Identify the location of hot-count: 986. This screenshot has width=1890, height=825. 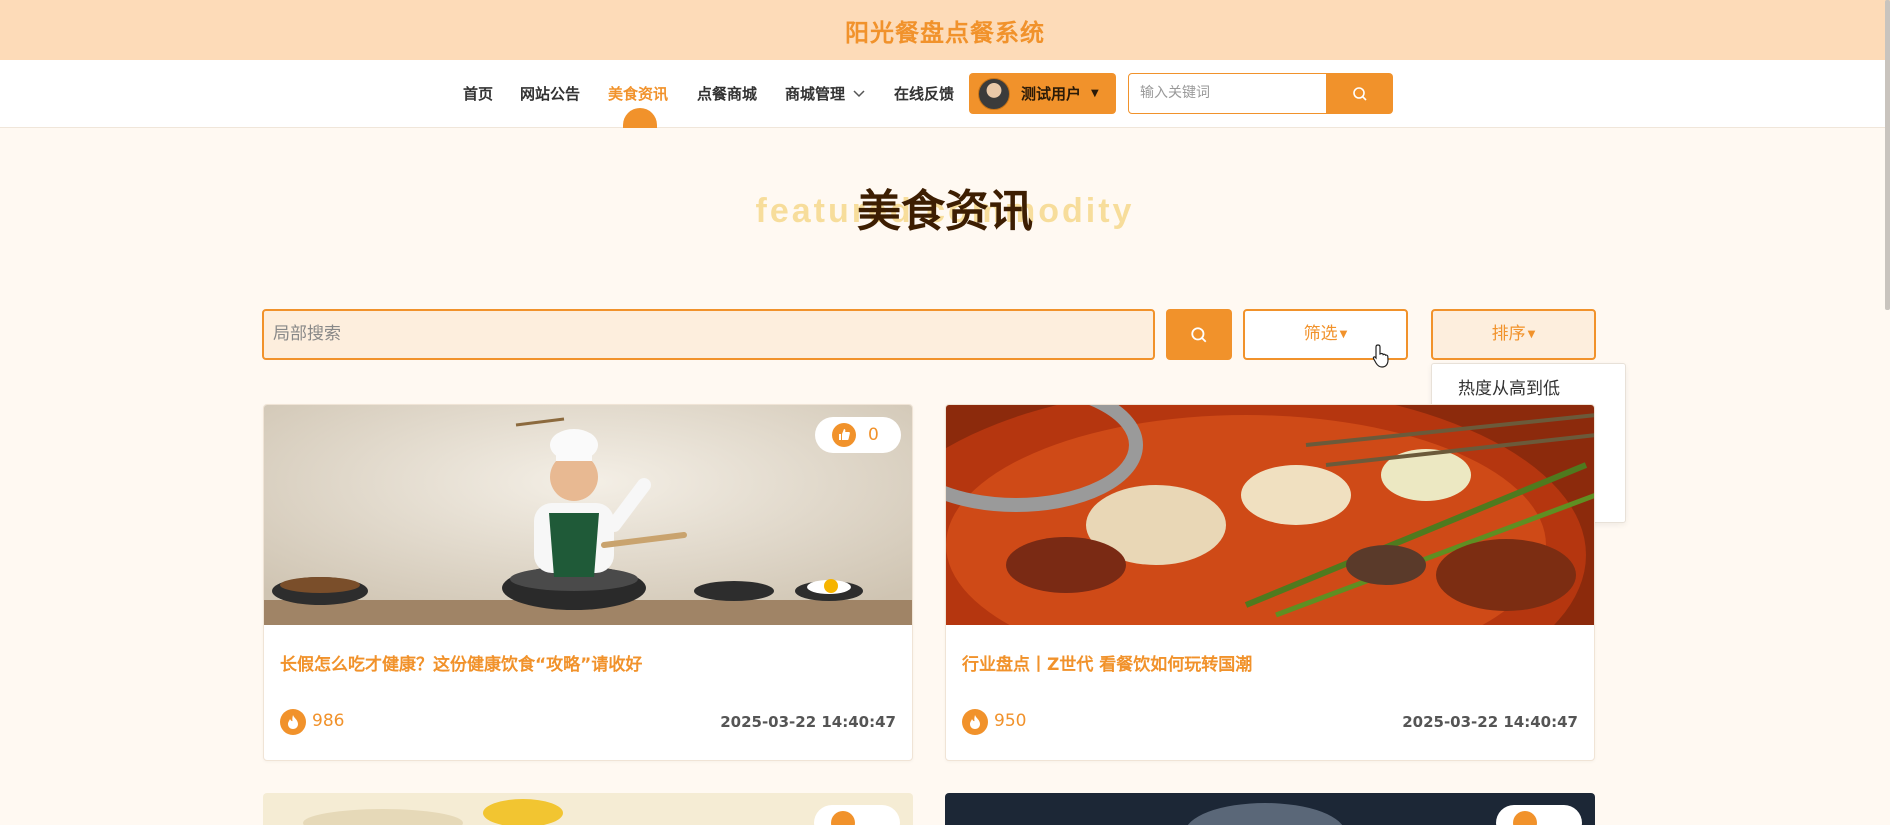
(328, 721).